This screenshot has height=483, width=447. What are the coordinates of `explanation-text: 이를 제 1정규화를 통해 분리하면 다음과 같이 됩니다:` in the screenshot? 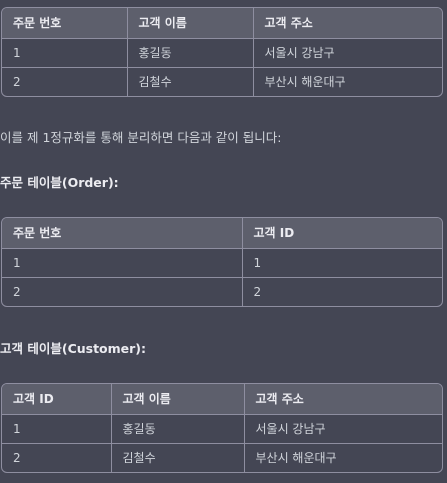 It's located at (141, 137).